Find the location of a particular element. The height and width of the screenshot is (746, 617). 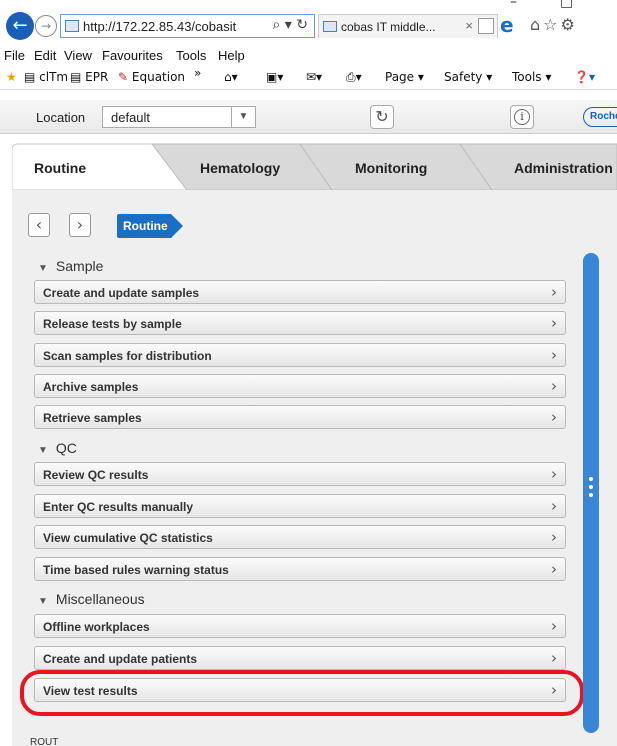

info-button: i is located at coordinates (522, 117).